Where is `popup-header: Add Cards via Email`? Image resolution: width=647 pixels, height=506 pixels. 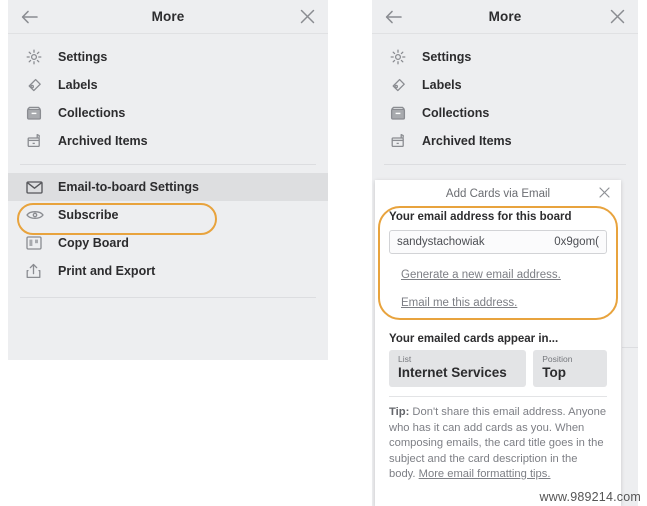 popup-header: Add Cards via Email is located at coordinates (498, 193).